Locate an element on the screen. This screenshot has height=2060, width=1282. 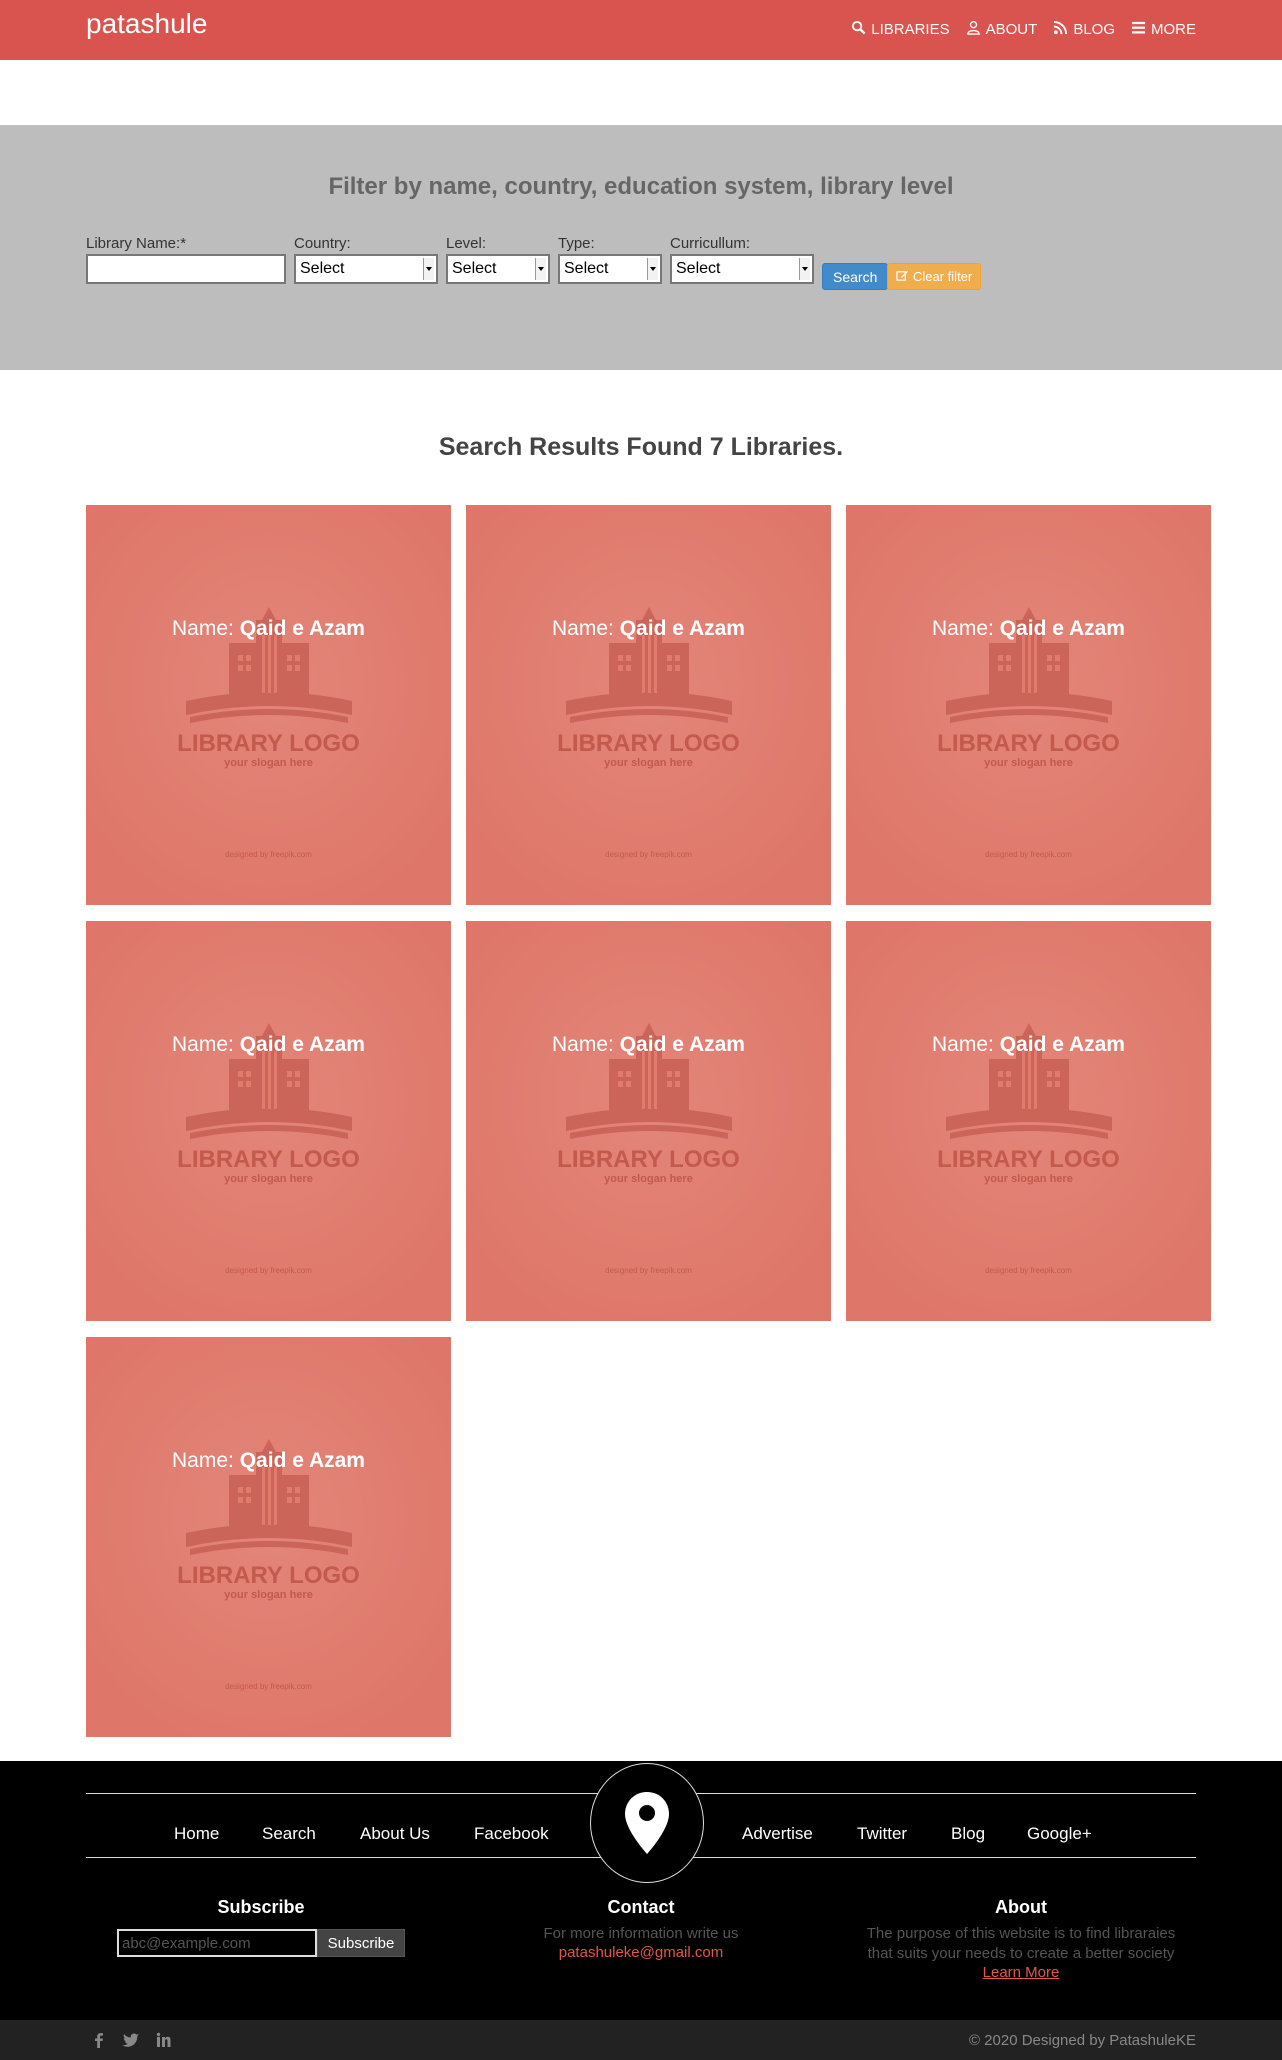
library-name-field: Library Name:* is located at coordinates (186, 259).